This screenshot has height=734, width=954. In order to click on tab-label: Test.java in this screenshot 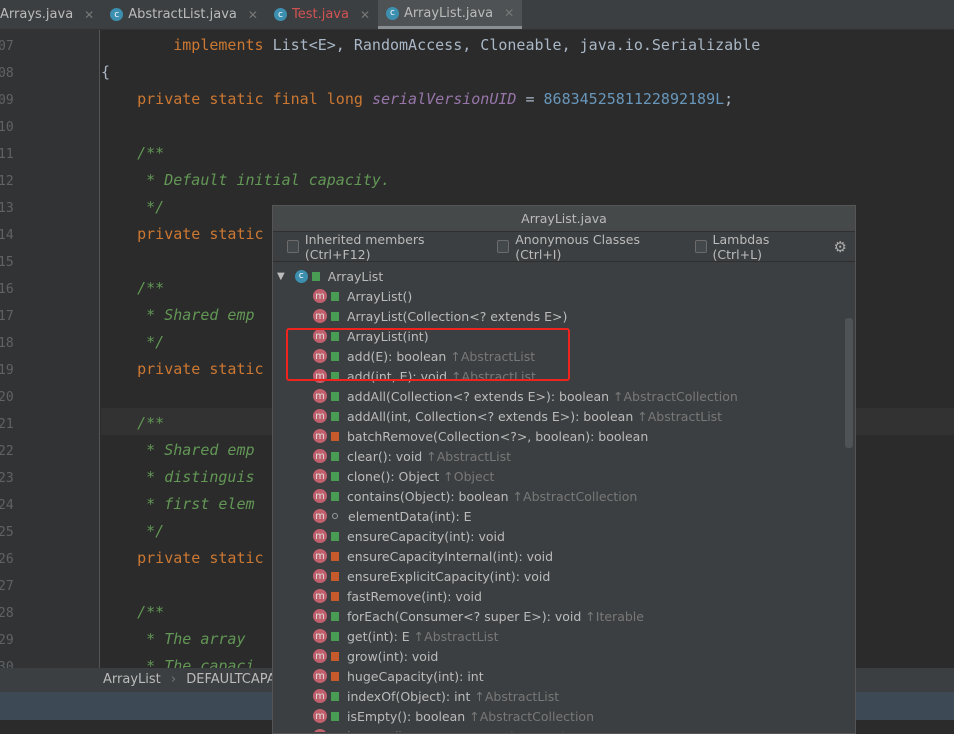, I will do `click(320, 14)`.